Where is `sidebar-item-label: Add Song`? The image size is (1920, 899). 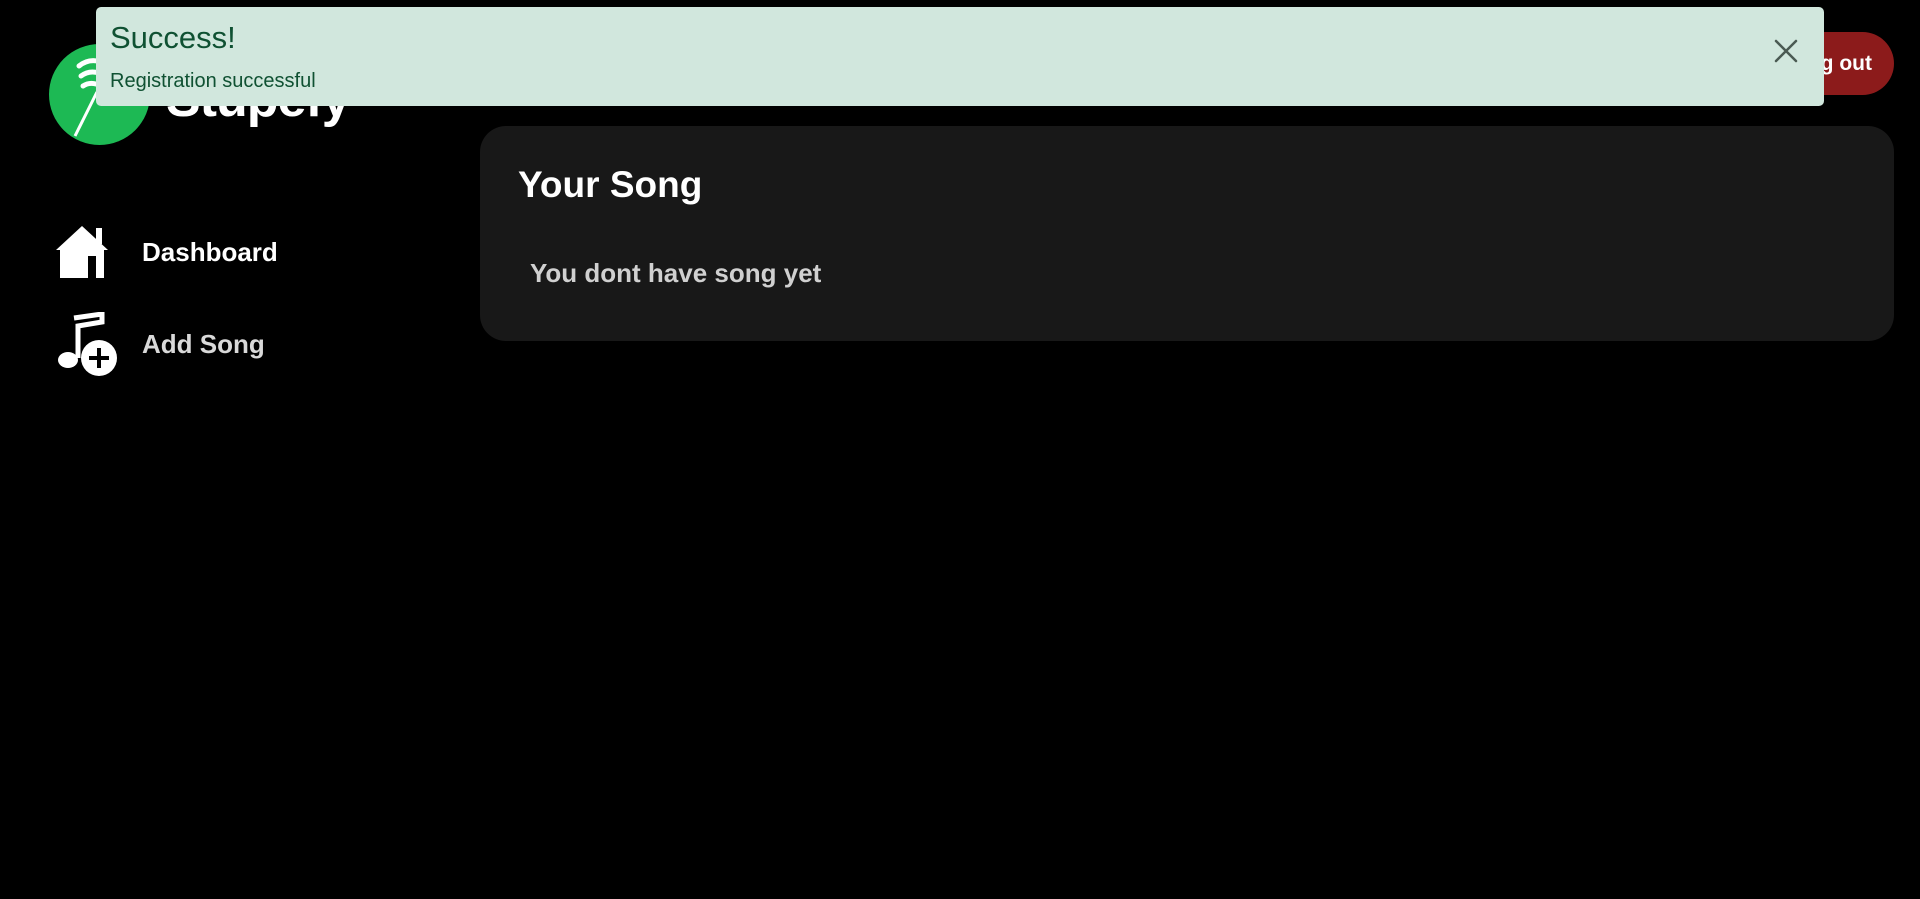
sidebar-item-label: Add Song is located at coordinates (203, 343).